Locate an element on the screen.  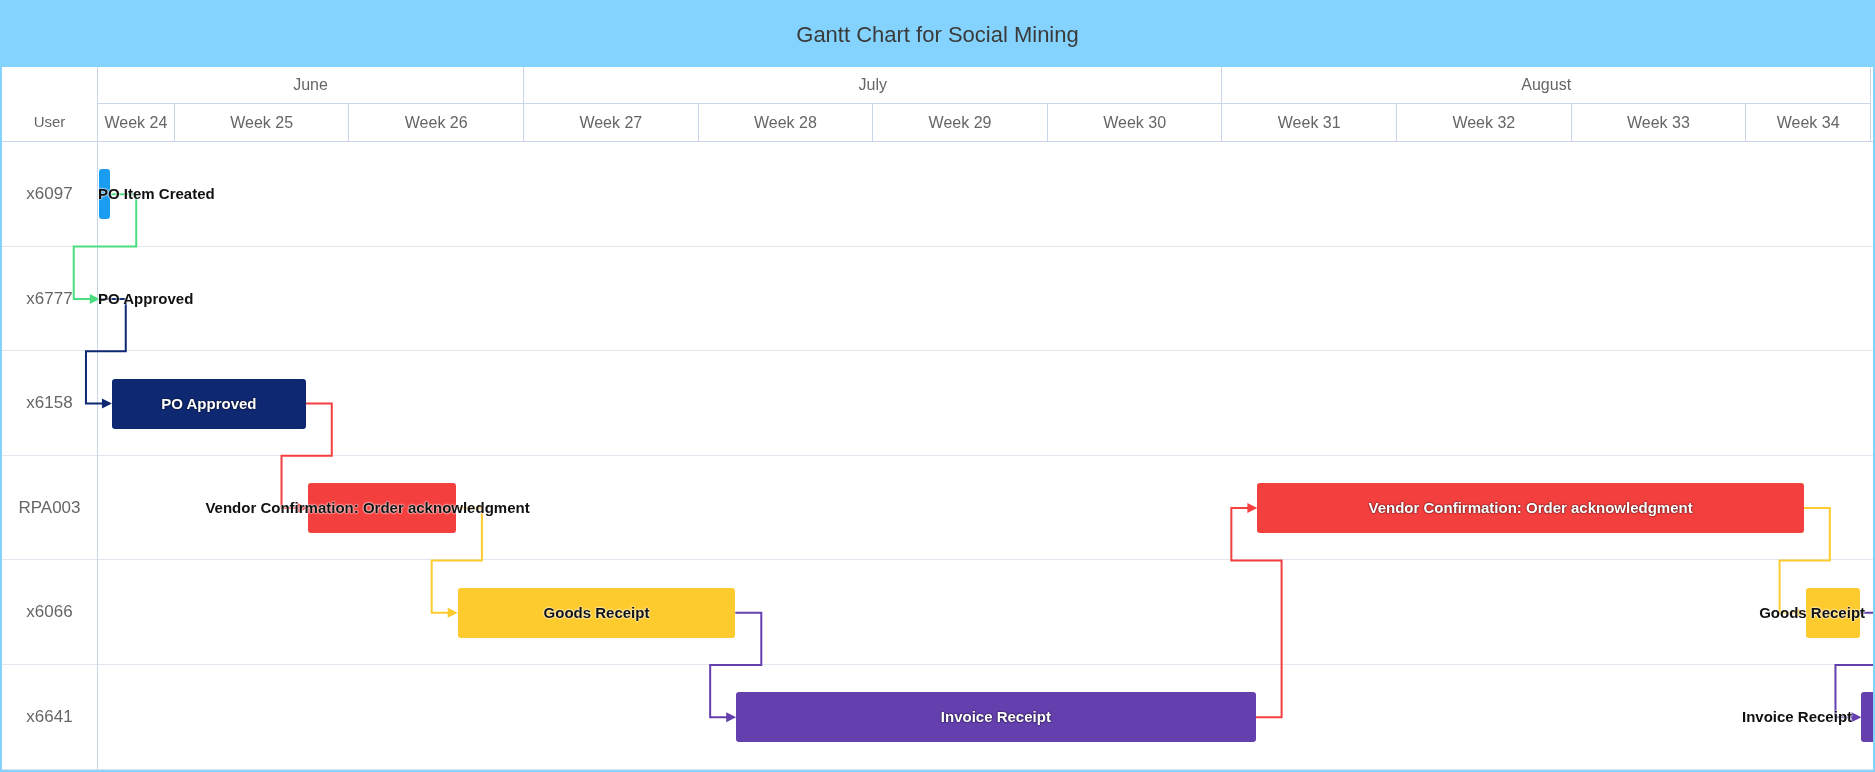
chart-title: Gantt Chart for Social Mining is located at coordinates (937, 35).